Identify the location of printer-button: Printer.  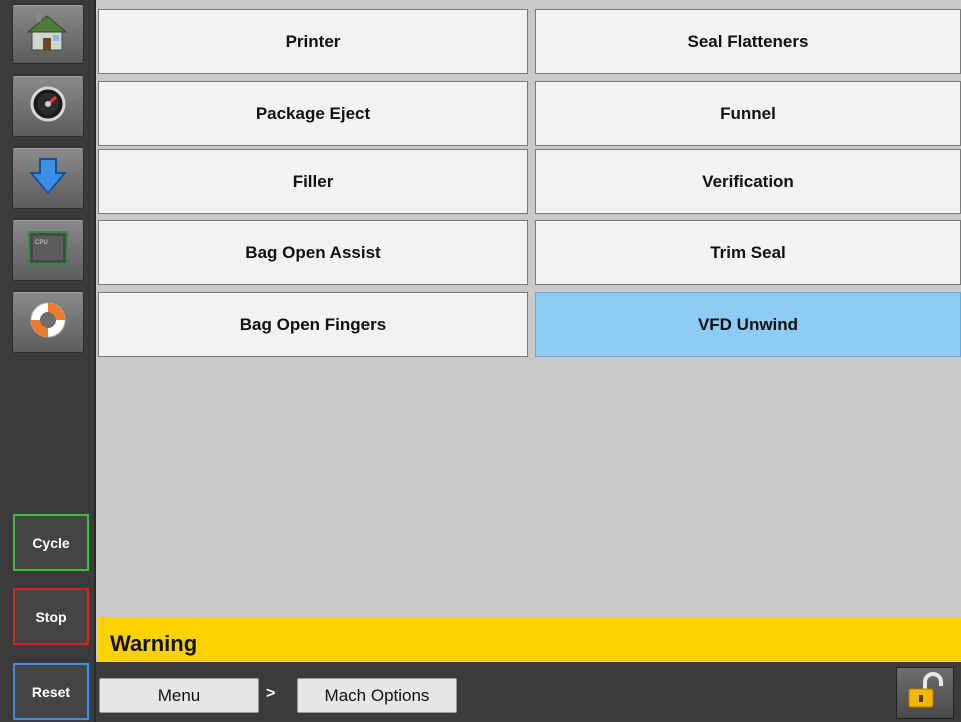
(313, 41).